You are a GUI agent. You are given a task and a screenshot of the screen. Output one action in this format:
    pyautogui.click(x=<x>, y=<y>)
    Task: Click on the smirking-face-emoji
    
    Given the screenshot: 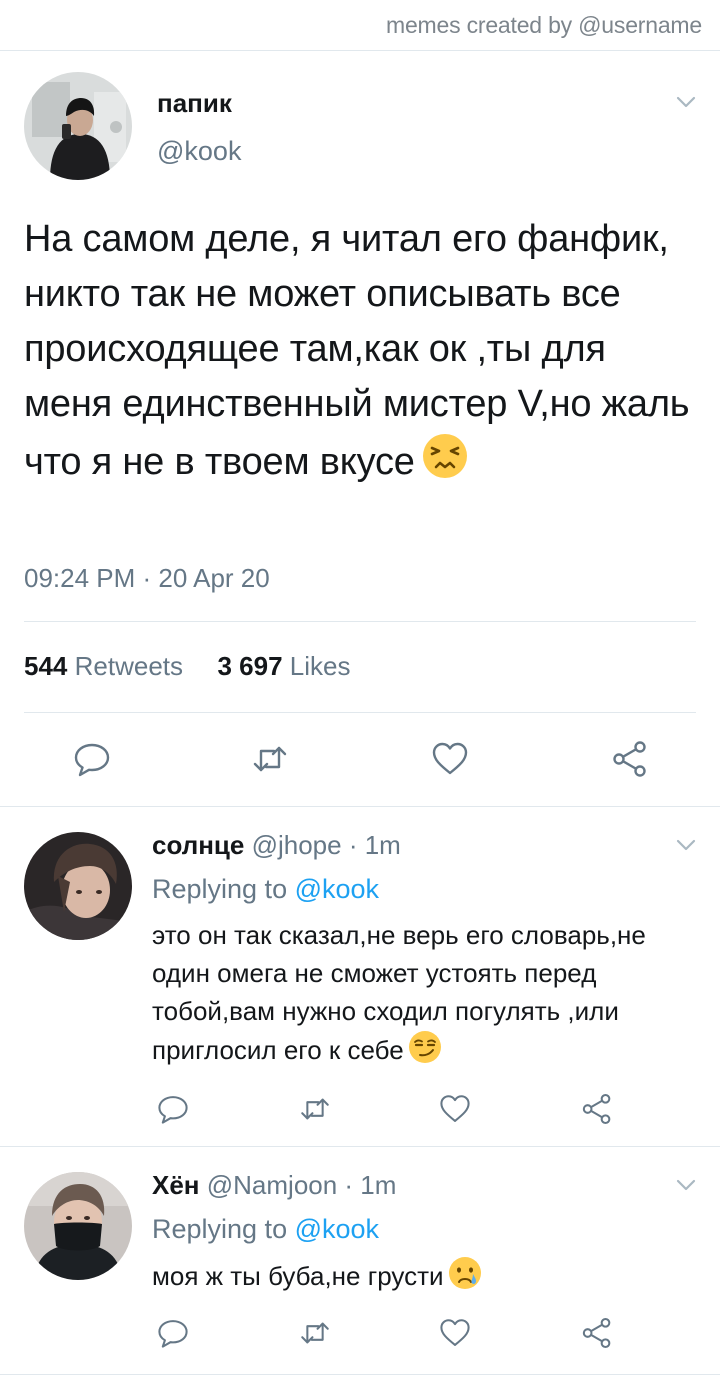 What is the action you would take?
    pyautogui.click(x=425, y=1052)
    